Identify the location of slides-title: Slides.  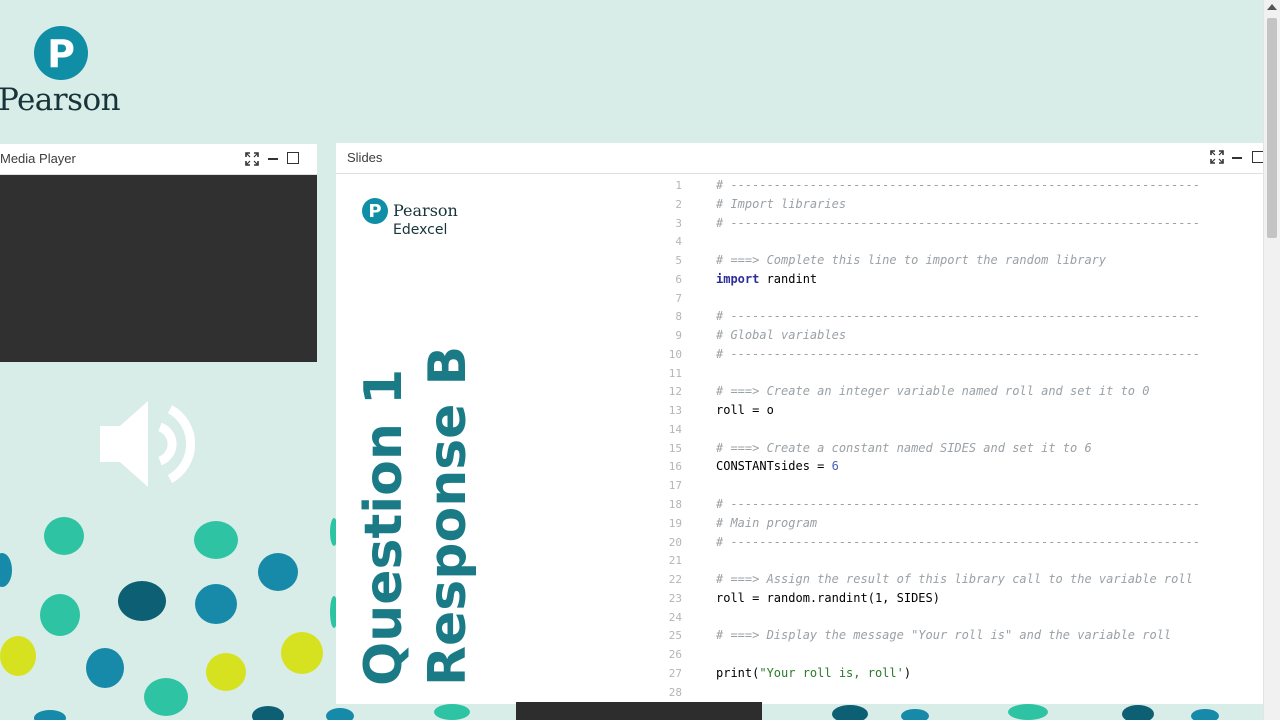
(365, 157).